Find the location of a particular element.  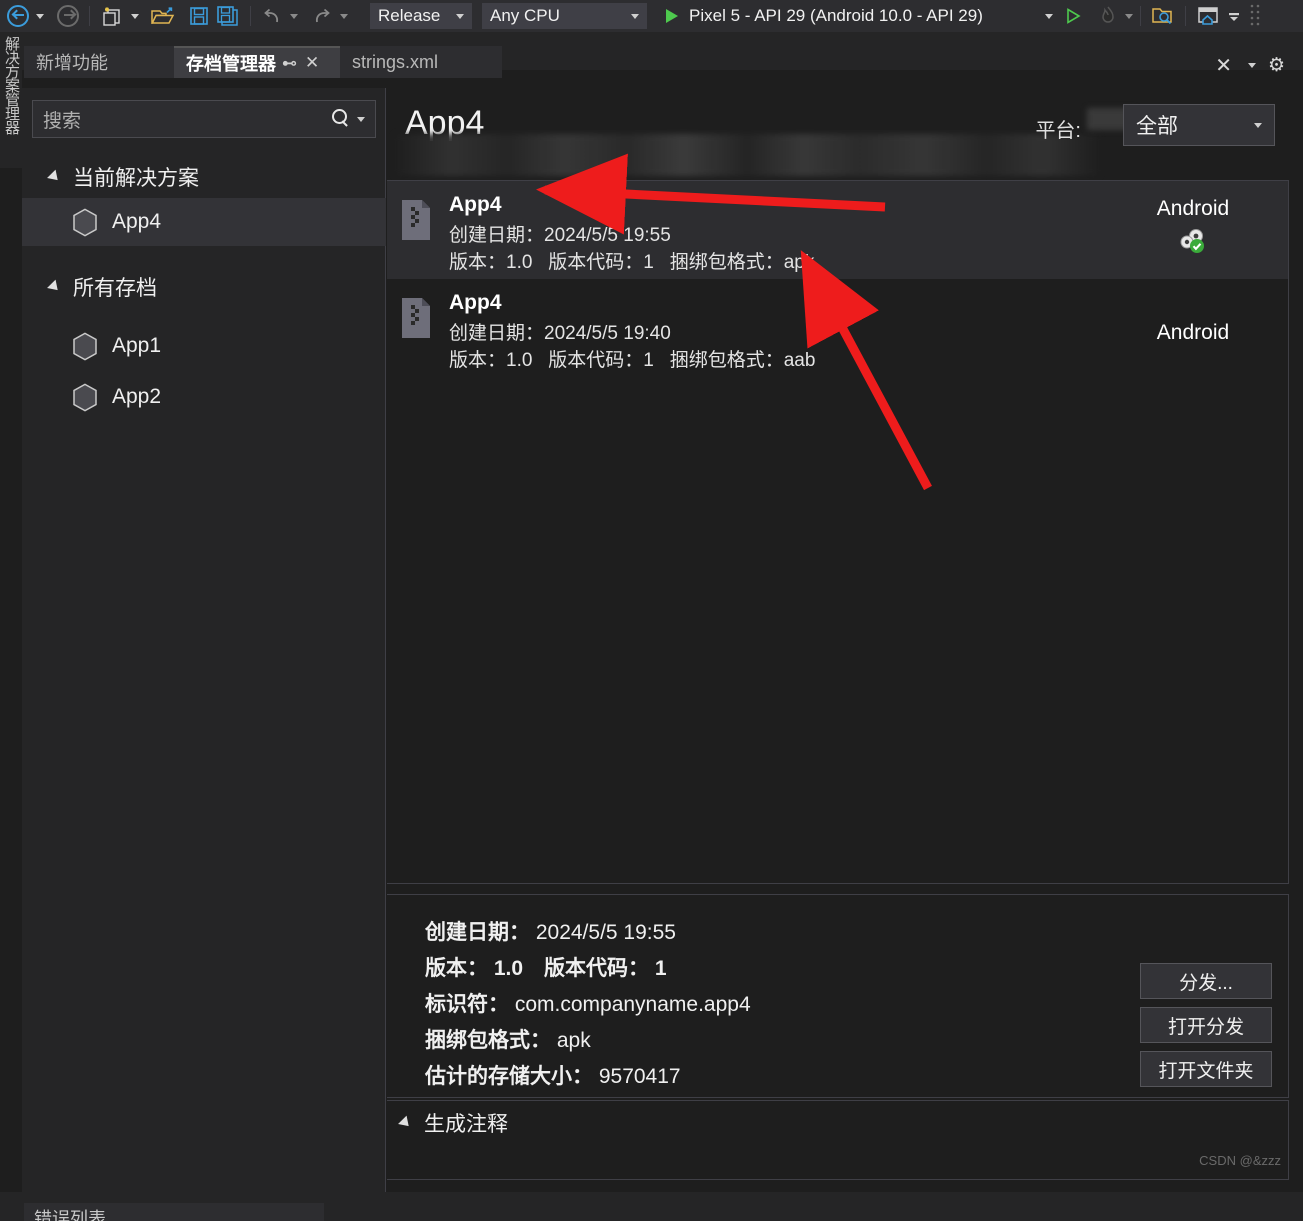

undo-icon is located at coordinates (271, 15).